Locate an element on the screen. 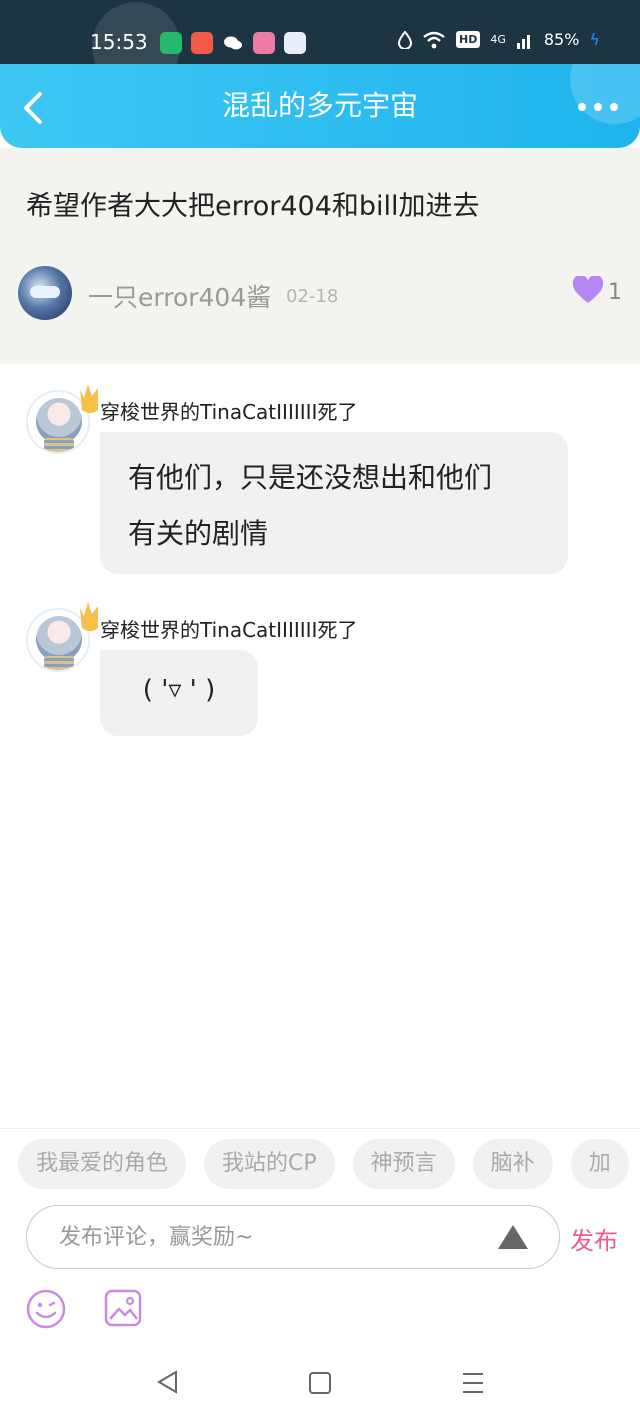  battery-level: 85% is located at coordinates (561, 39).